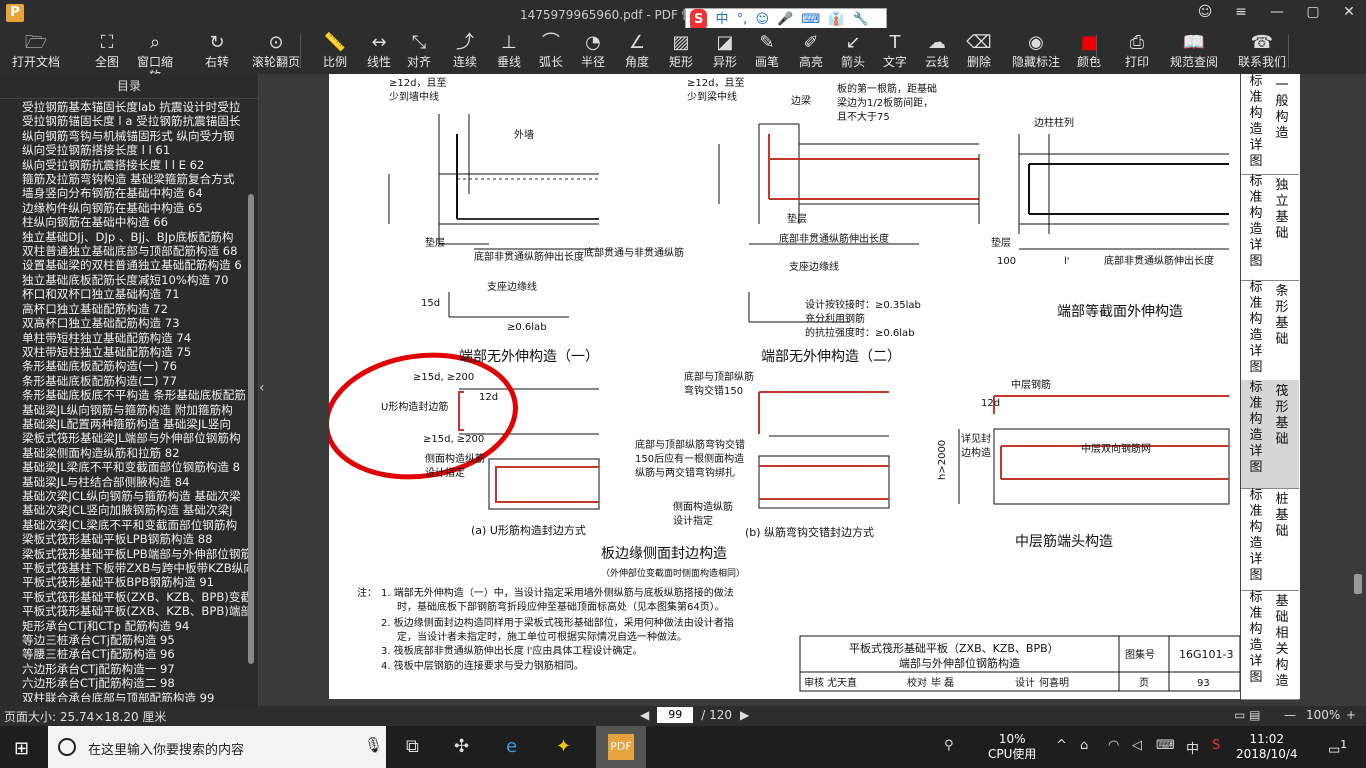  Describe the element at coordinates (1061, 745) in the screenshot. I see `chevron-up-icon: ^` at that location.